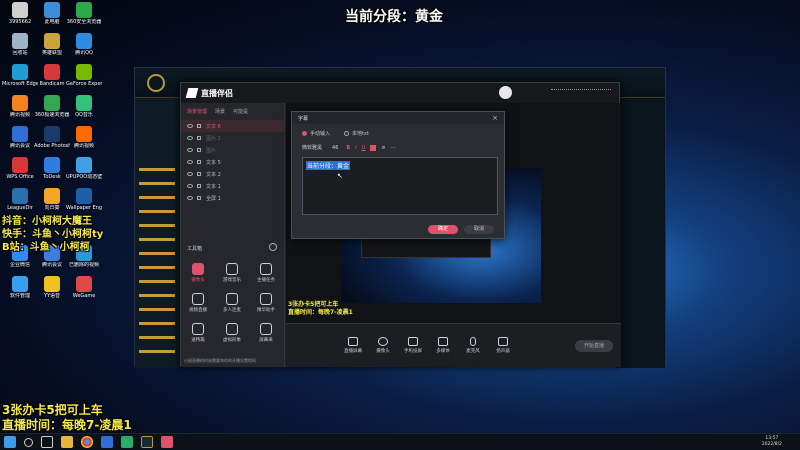  What do you see at coordinates (393, 148) in the screenshot?
I see `more-icon: ⋯` at bounding box center [393, 148].